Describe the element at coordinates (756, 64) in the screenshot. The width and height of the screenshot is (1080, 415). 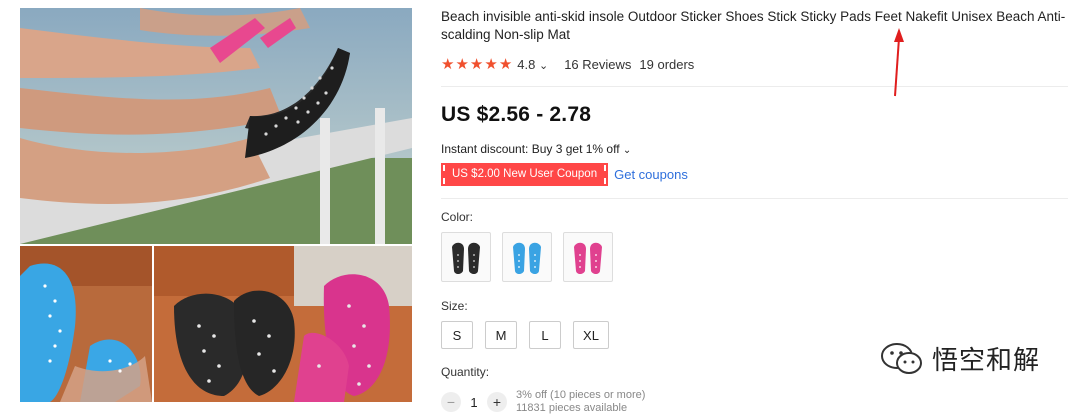
I see `rating-row: ★ ★ ★ ★ ★ 4.8 ⌄ 16 Reviews 19 orders` at that location.